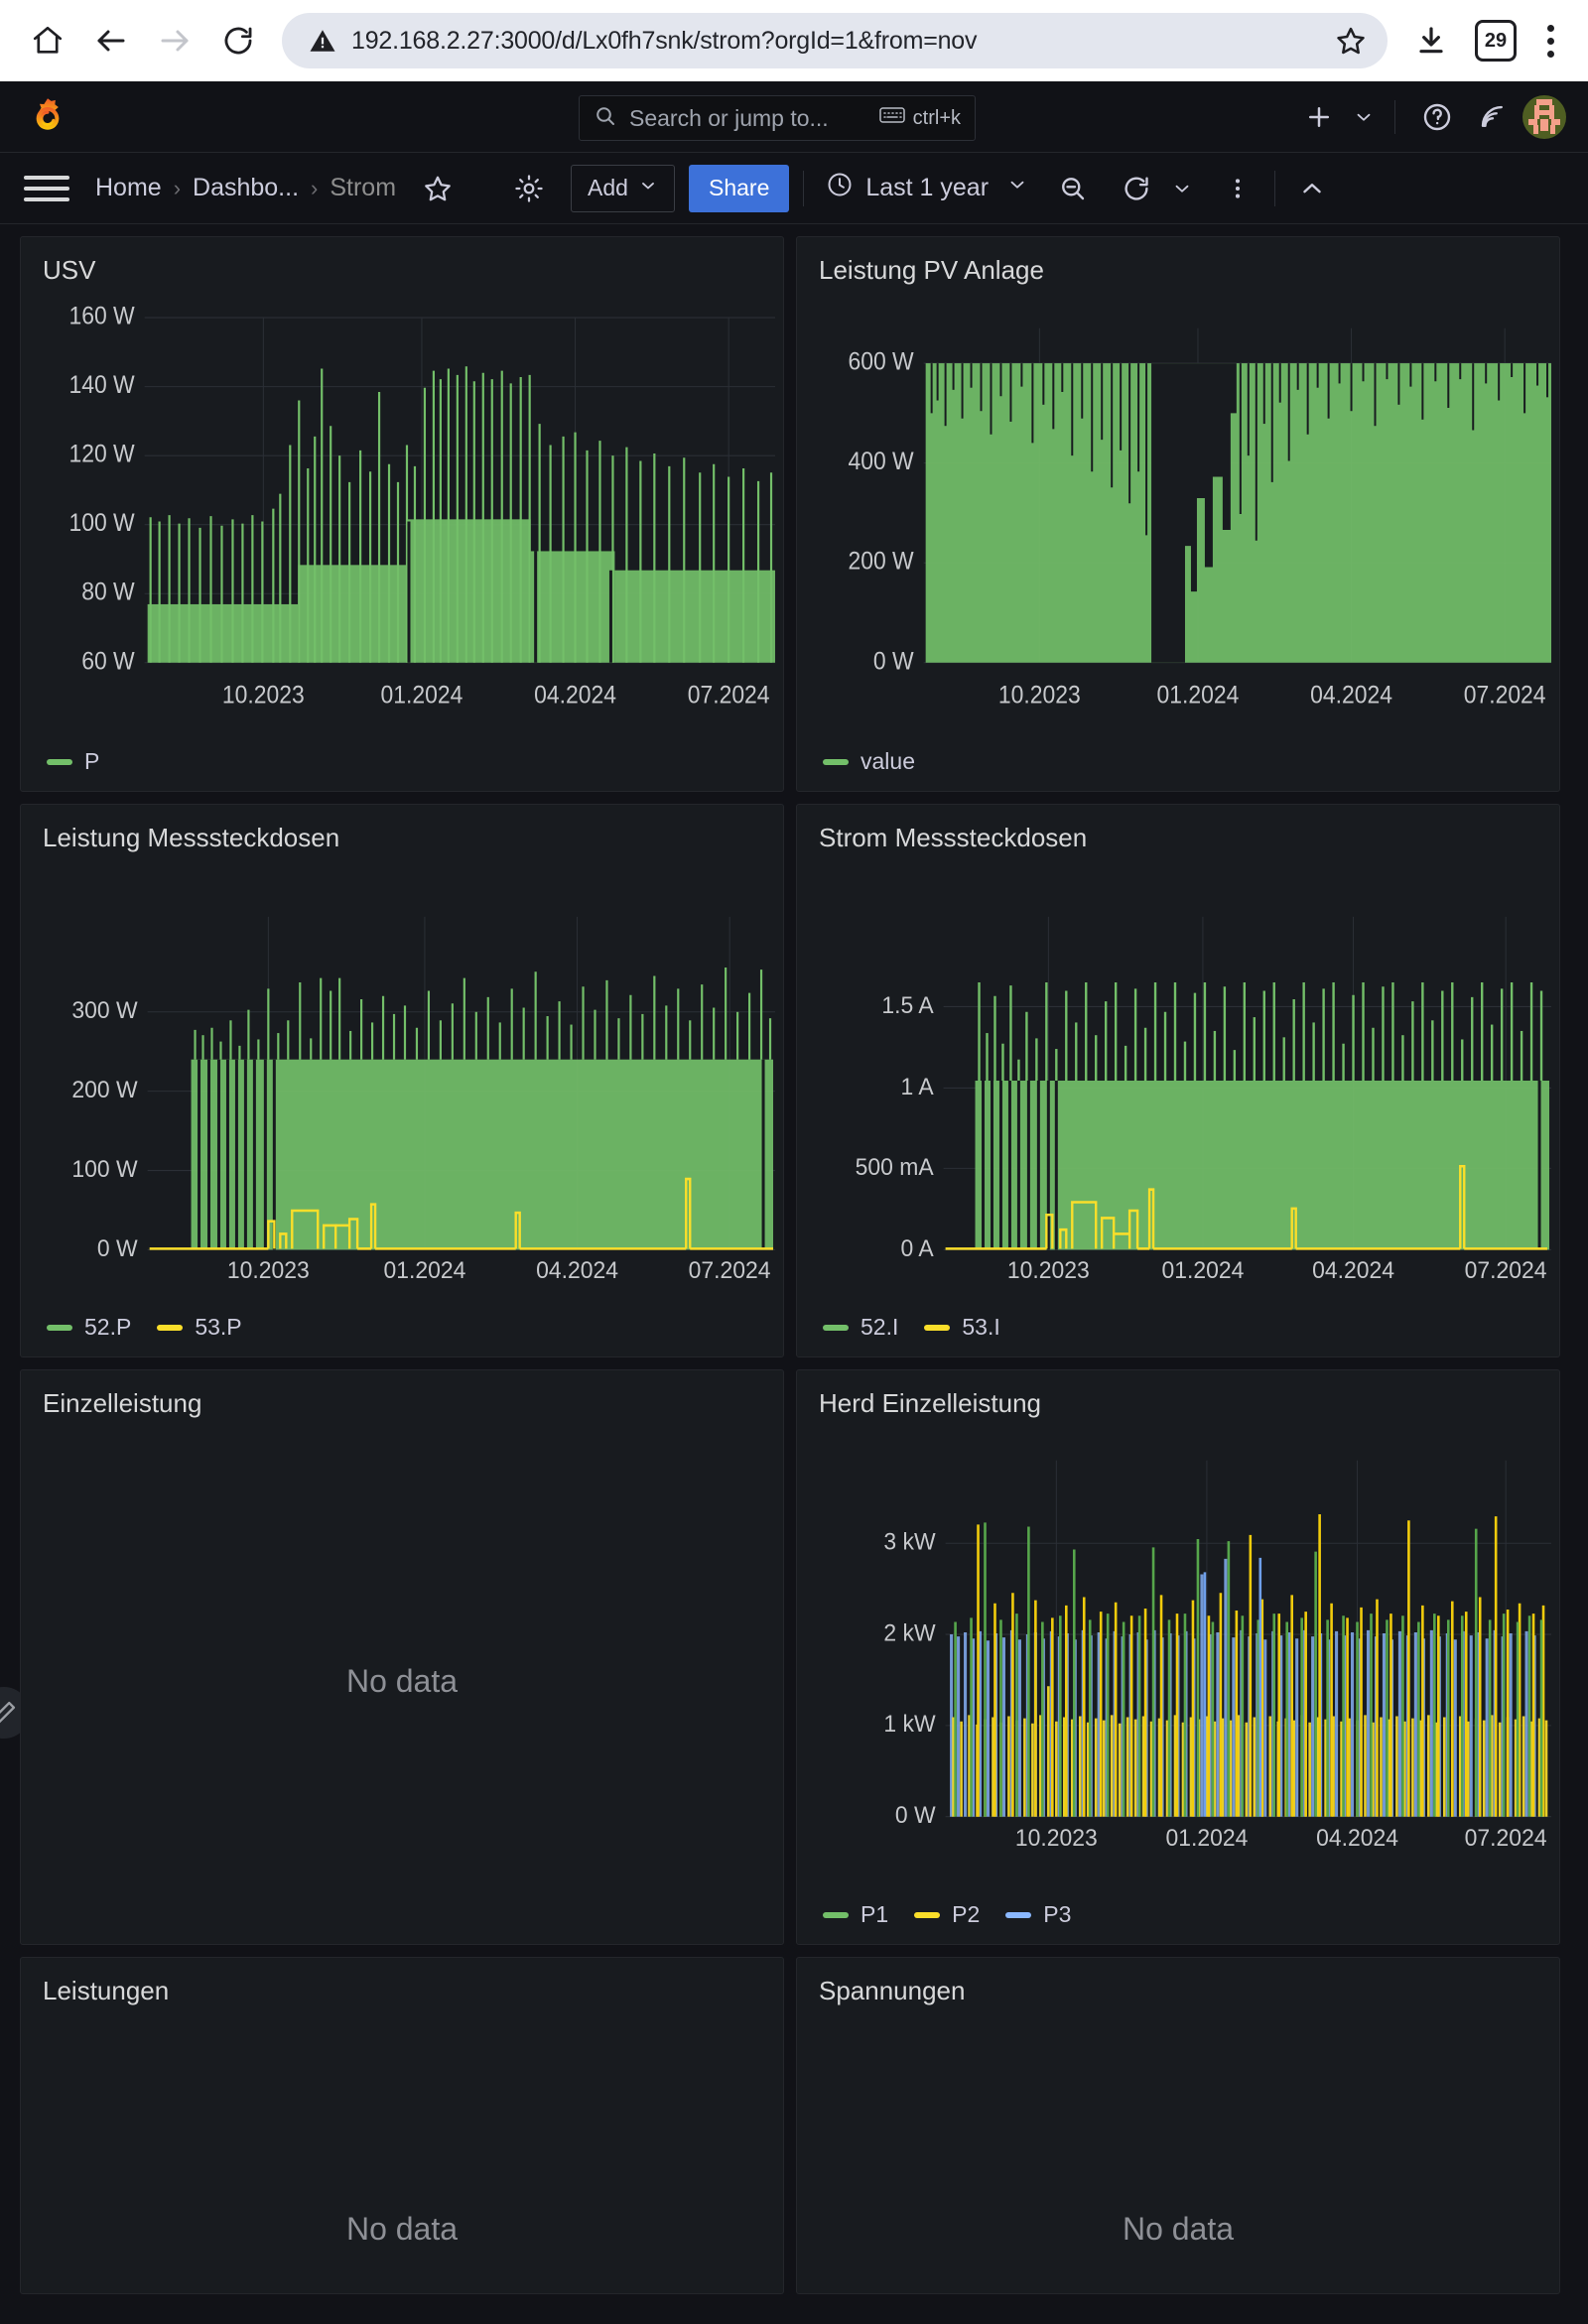 The image size is (1588, 2324). I want to click on panel-title: Leistung PV Anlage, so click(931, 270).